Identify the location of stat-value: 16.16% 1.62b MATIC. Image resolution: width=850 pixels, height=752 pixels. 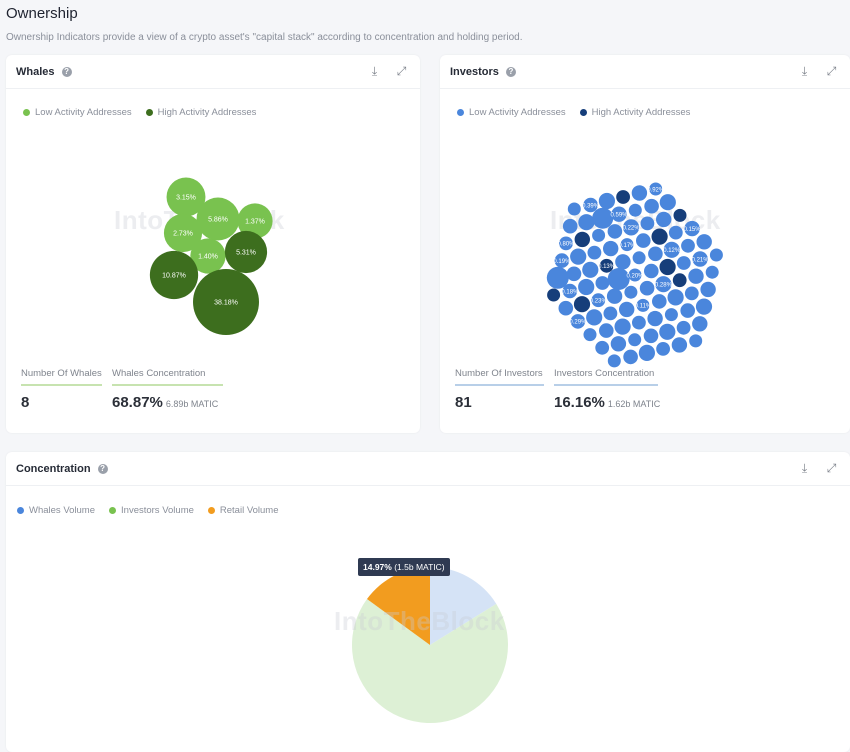
(607, 402).